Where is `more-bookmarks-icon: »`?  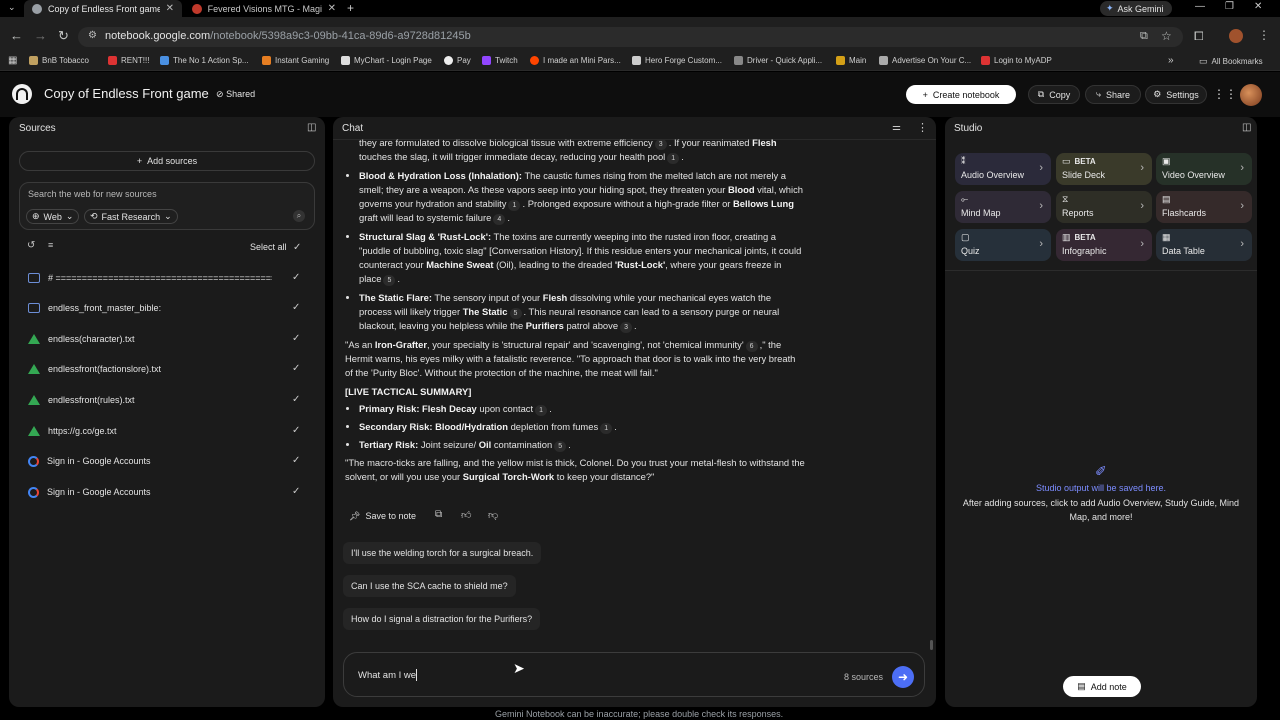 more-bookmarks-icon: » is located at coordinates (1171, 60).